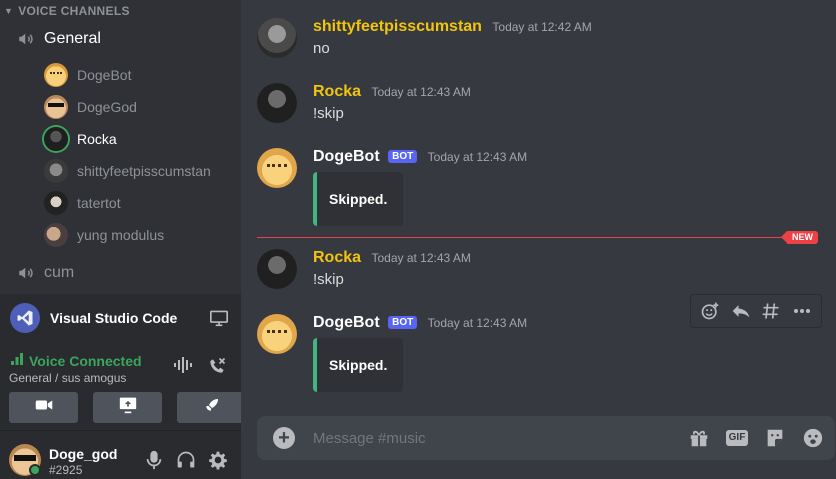  What do you see at coordinates (17, 360) in the screenshot?
I see `signal-icon` at bounding box center [17, 360].